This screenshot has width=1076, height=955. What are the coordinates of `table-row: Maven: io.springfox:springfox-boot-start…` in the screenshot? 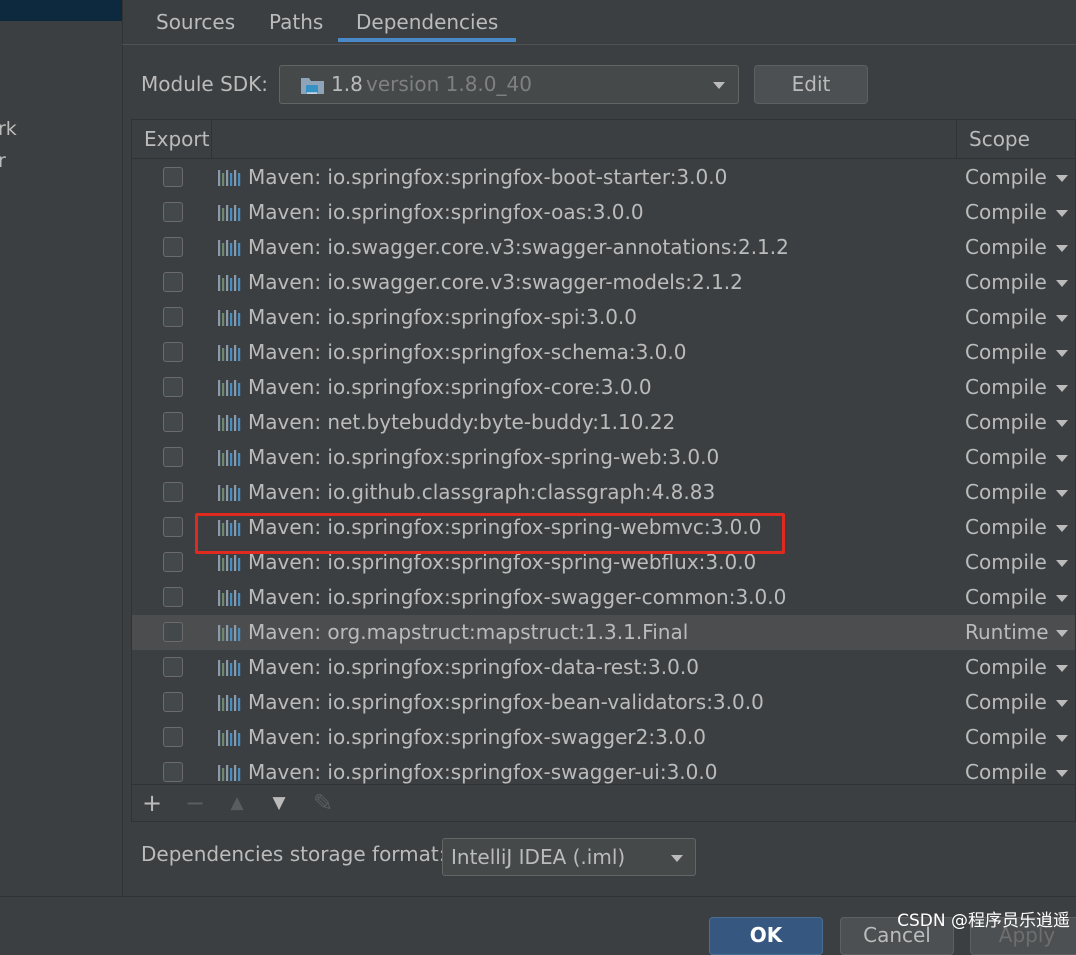 It's located at (603, 177).